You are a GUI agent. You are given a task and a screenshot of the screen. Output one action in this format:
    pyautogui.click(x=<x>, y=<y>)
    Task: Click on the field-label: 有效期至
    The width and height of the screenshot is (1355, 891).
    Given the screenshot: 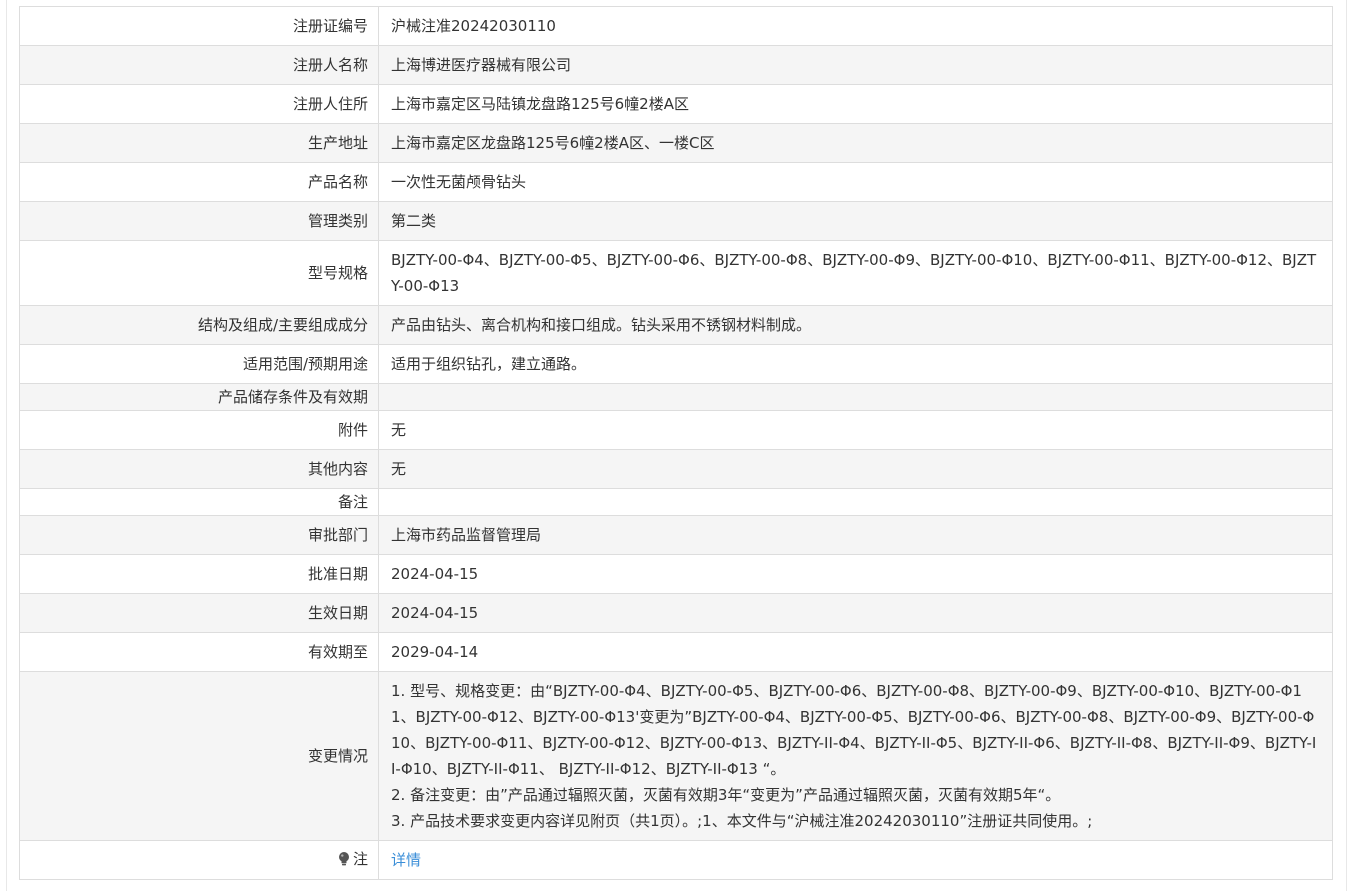 What is the action you would take?
    pyautogui.click(x=199, y=652)
    